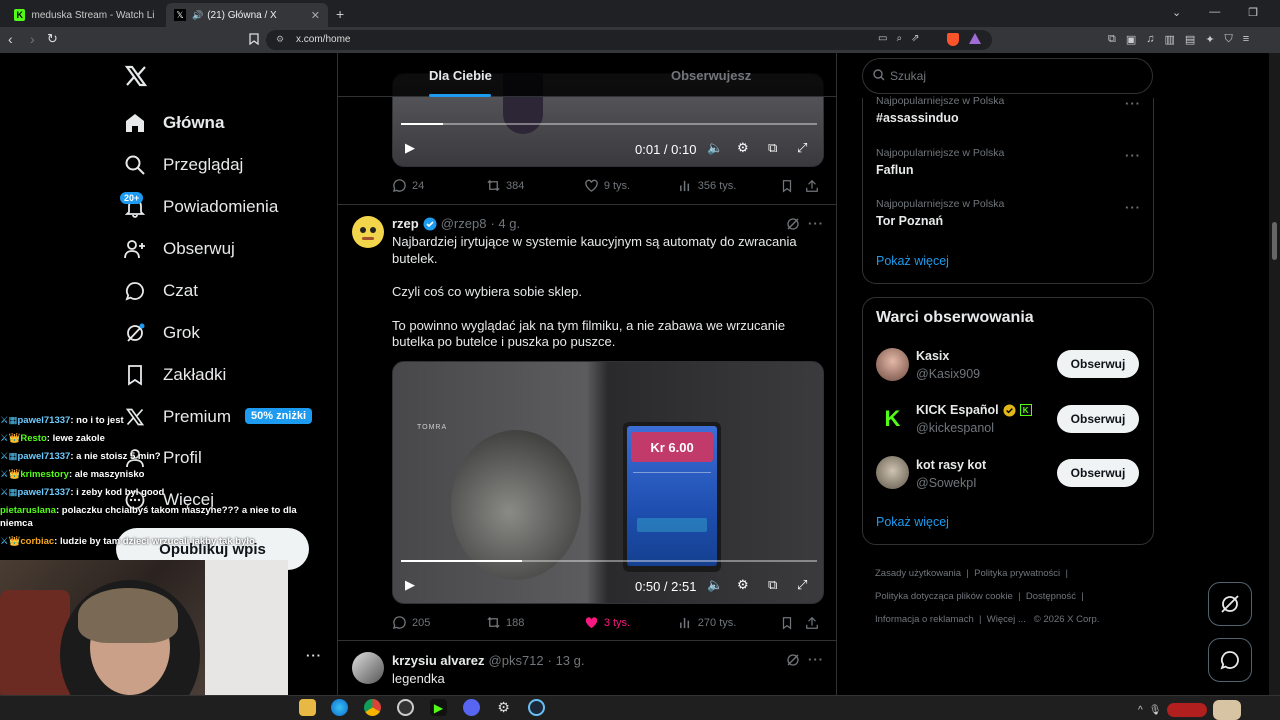  I want to click on reply-button: 205, so click(439, 622).